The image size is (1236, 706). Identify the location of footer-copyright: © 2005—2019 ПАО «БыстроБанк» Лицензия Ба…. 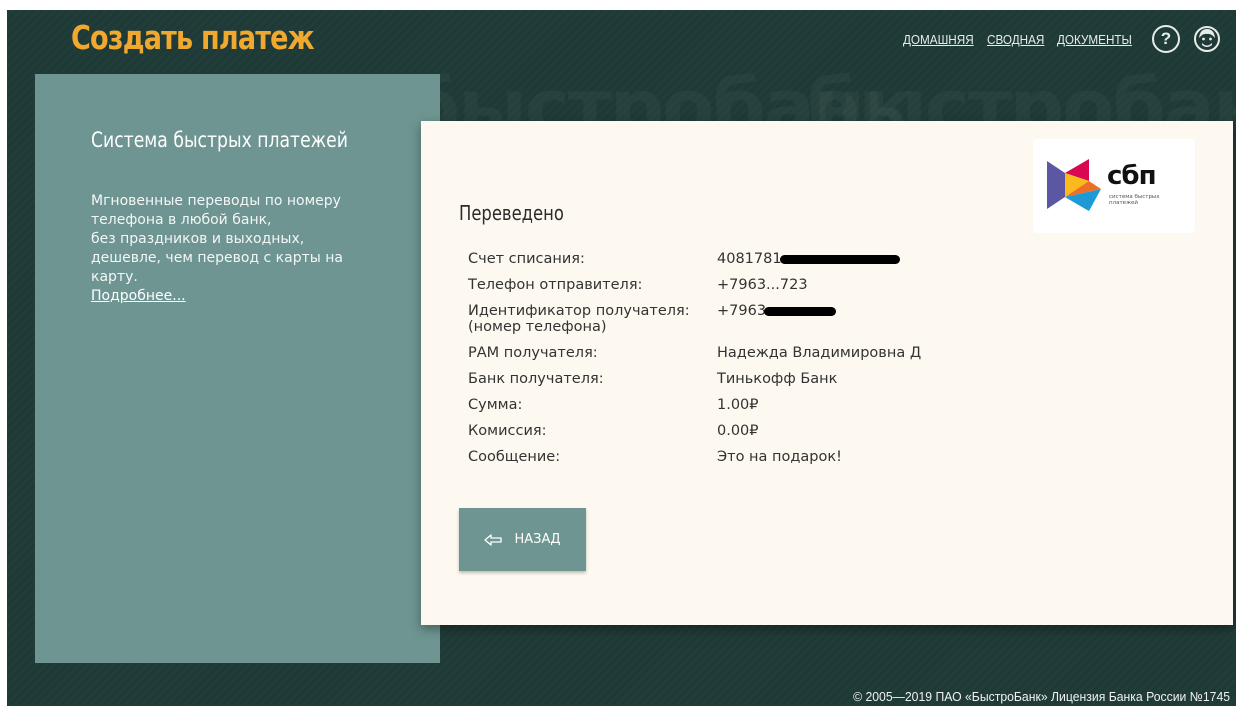
(1041, 696).